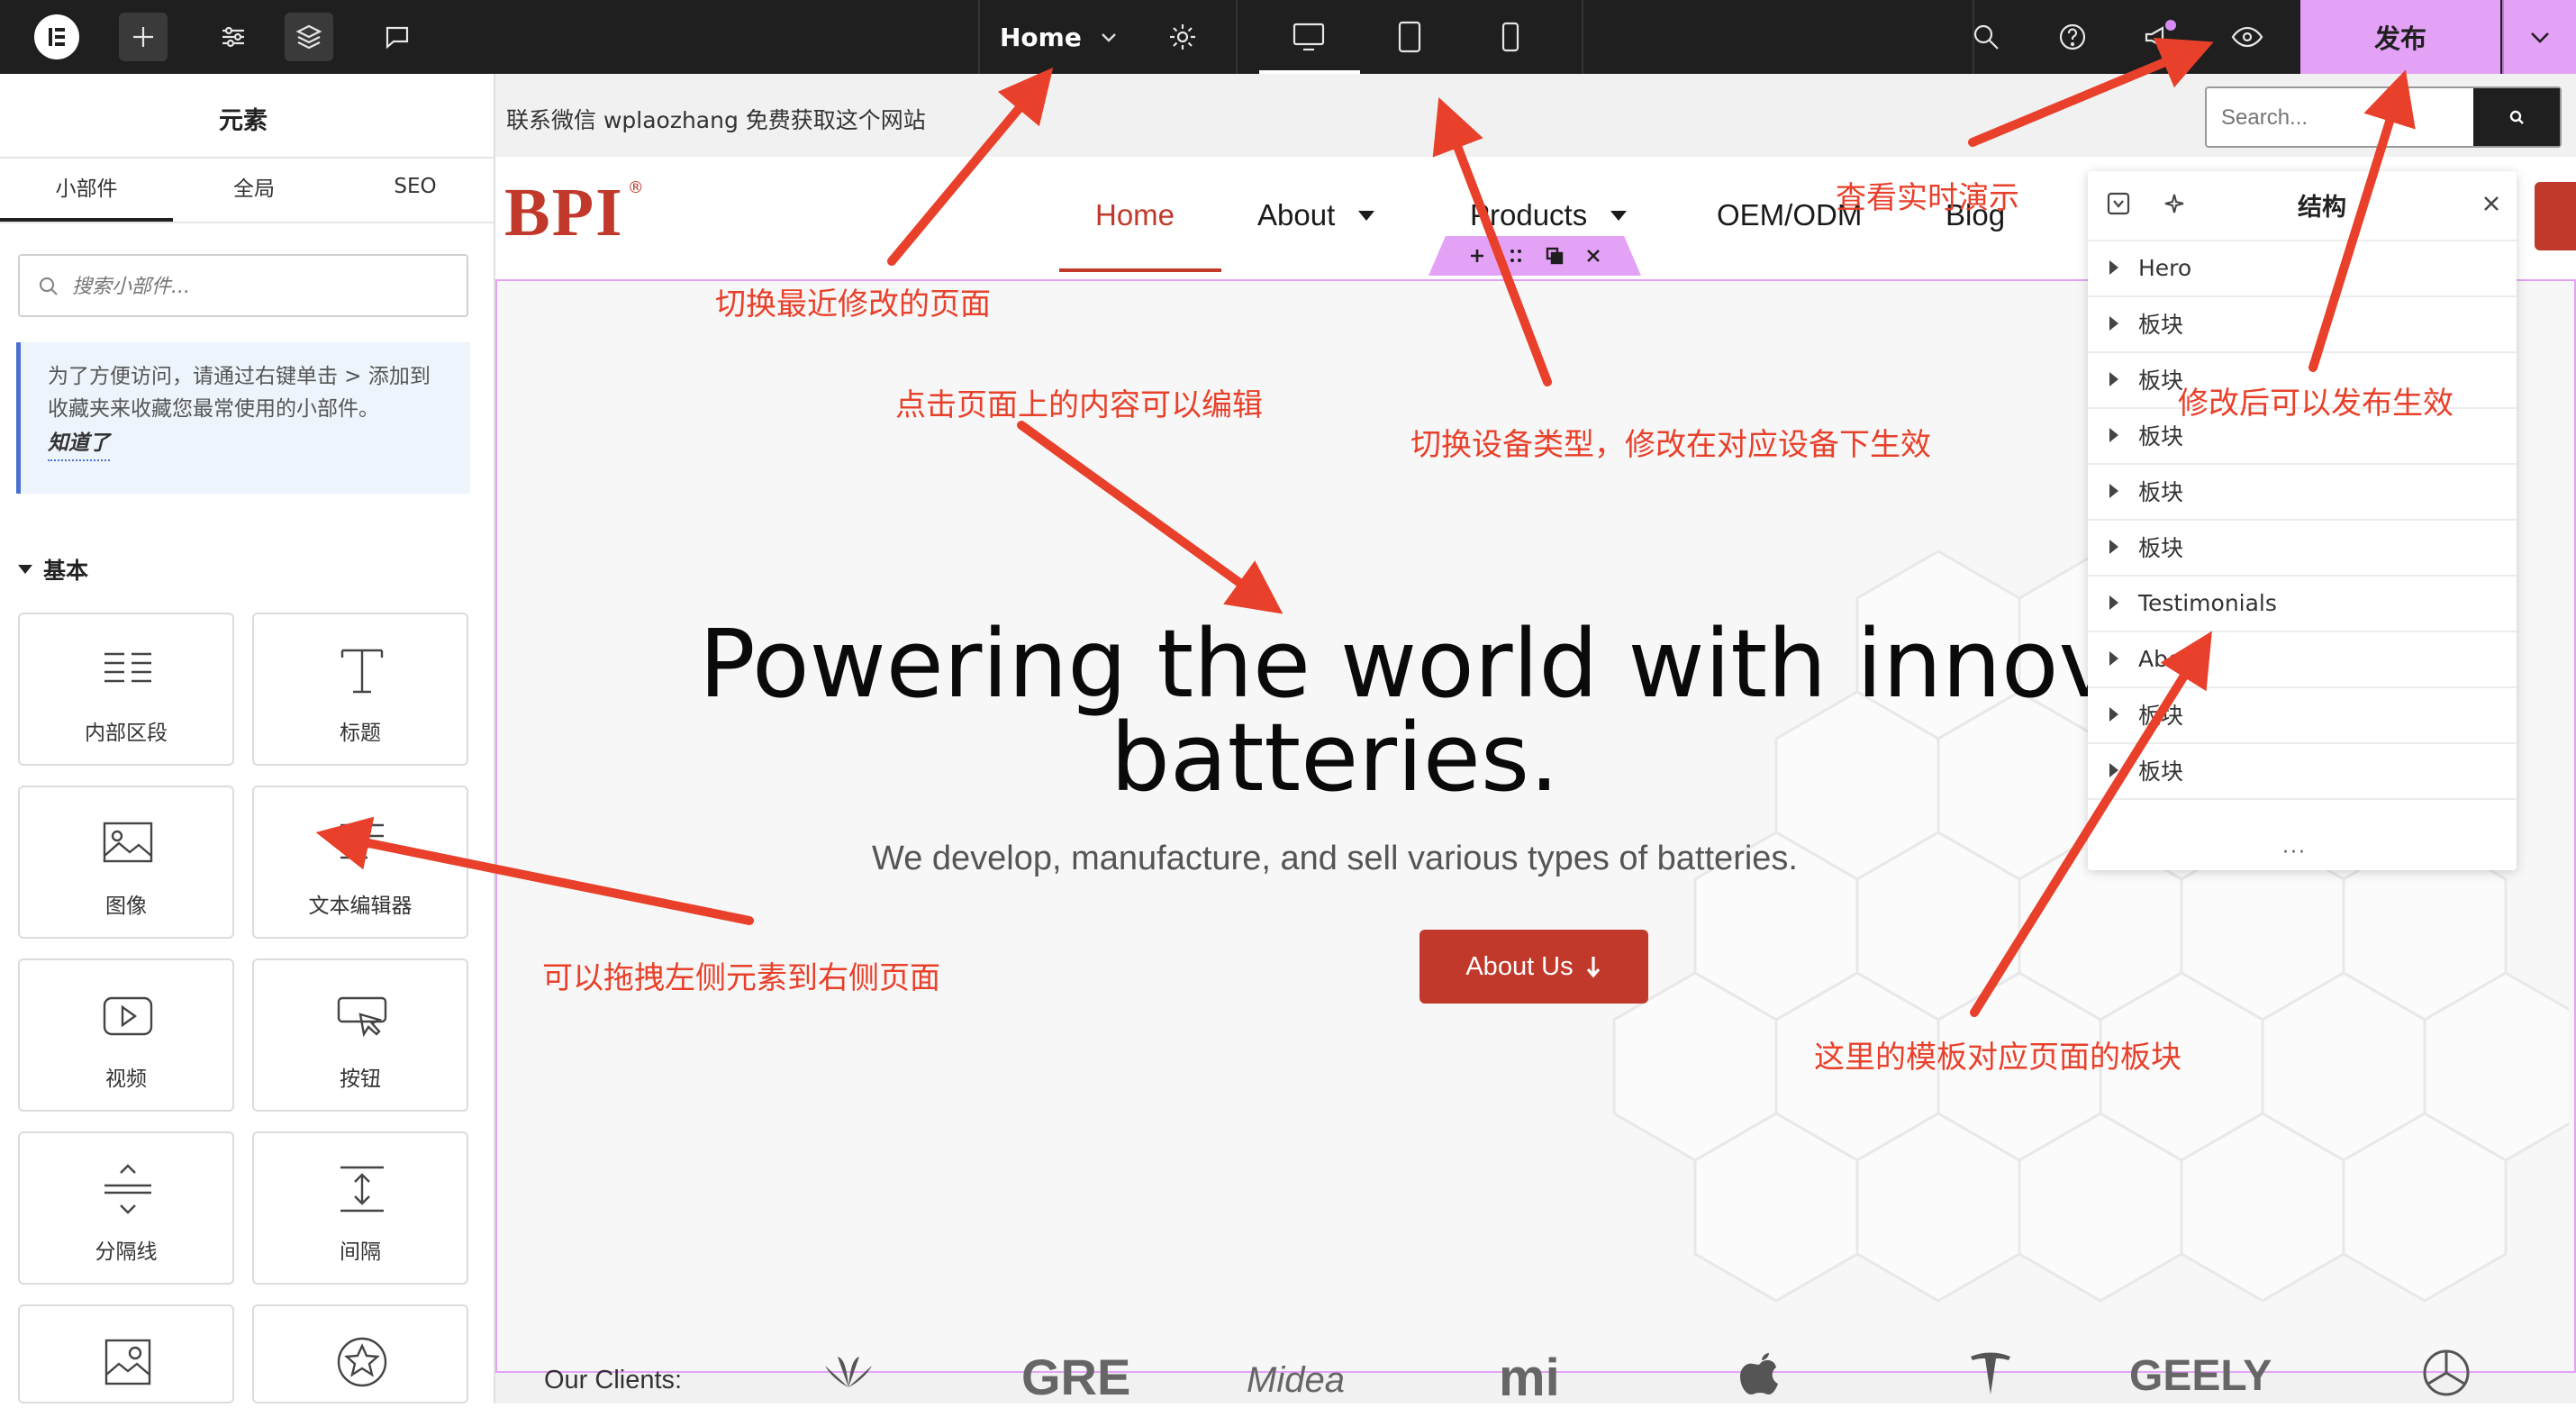  Describe the element at coordinates (2091, 824) in the screenshot. I see `arrow-template` at that location.